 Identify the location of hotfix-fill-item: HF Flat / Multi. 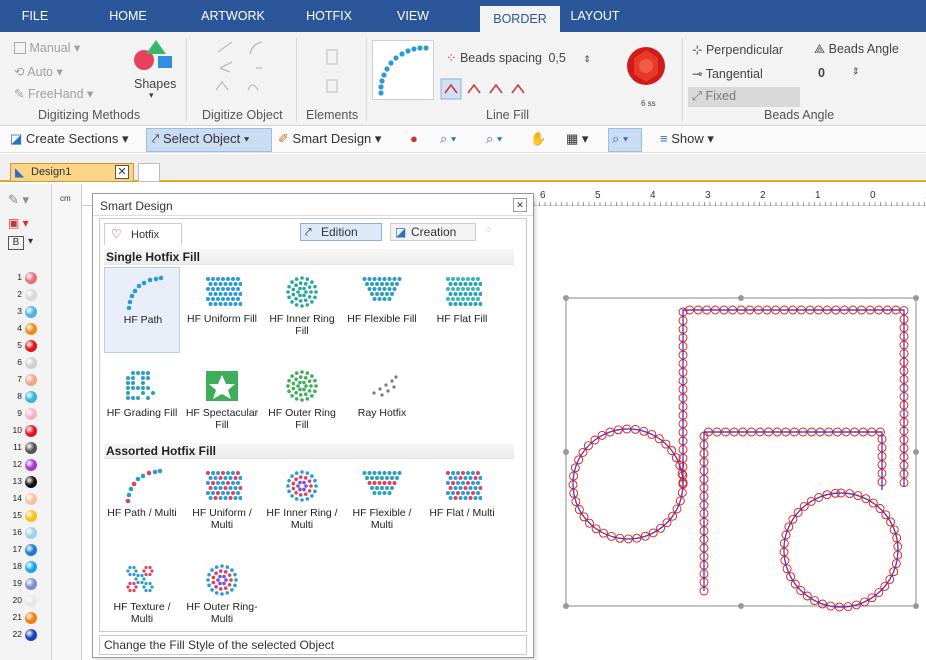
(462, 504).